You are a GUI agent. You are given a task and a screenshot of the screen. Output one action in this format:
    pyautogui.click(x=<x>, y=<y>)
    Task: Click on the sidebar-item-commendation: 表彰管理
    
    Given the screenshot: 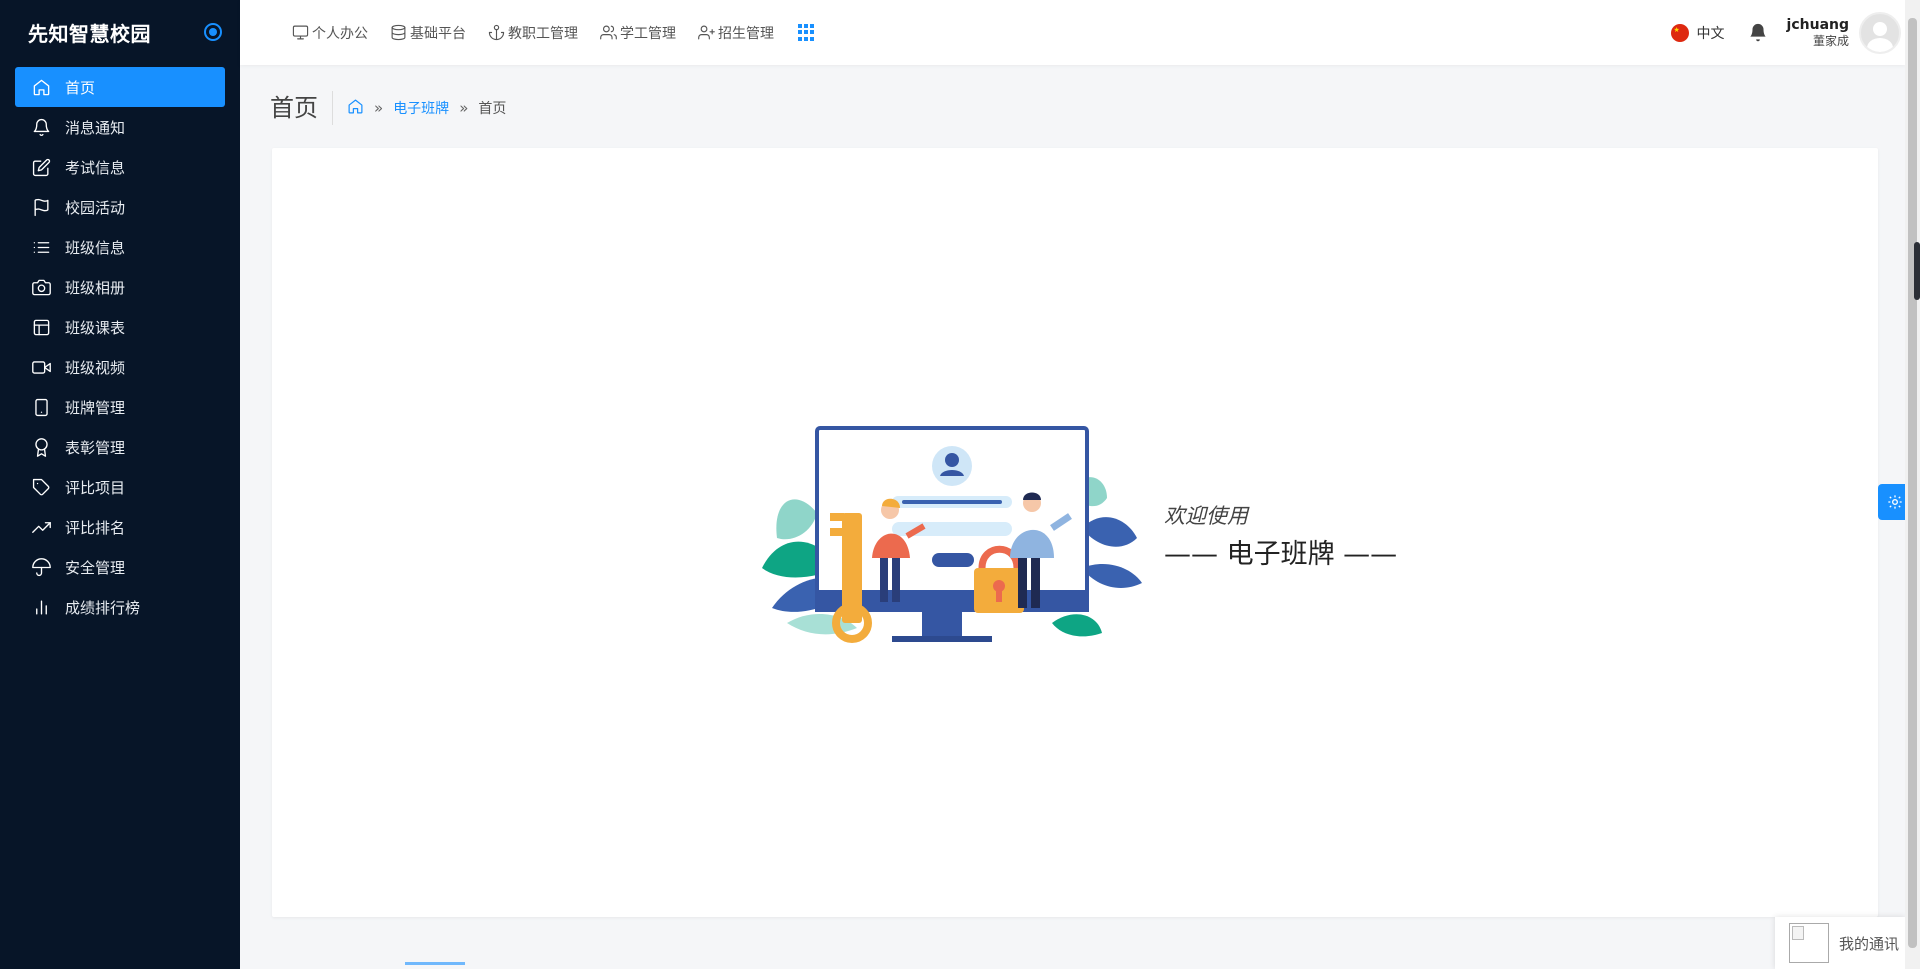 What is the action you would take?
    pyautogui.click(x=120, y=447)
    